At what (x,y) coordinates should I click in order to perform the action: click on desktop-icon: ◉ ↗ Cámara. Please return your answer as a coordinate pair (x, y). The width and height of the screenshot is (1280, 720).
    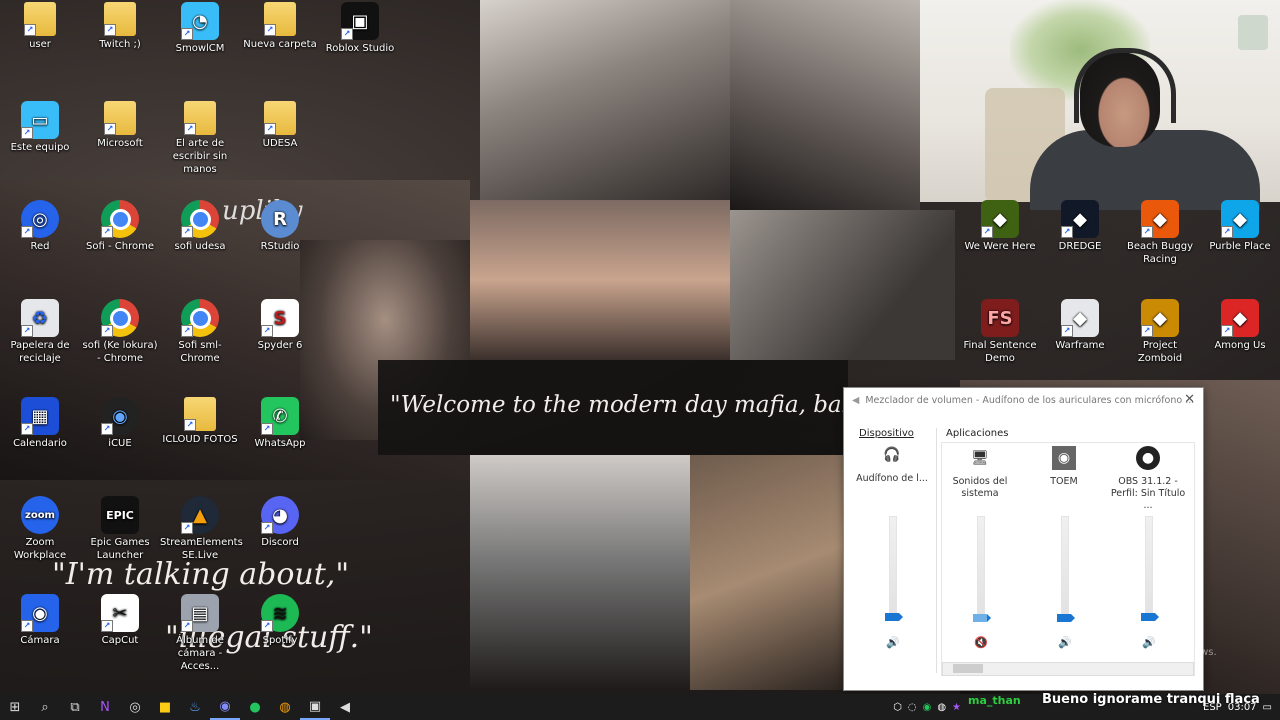
    Looking at the image, I should click on (40, 620).